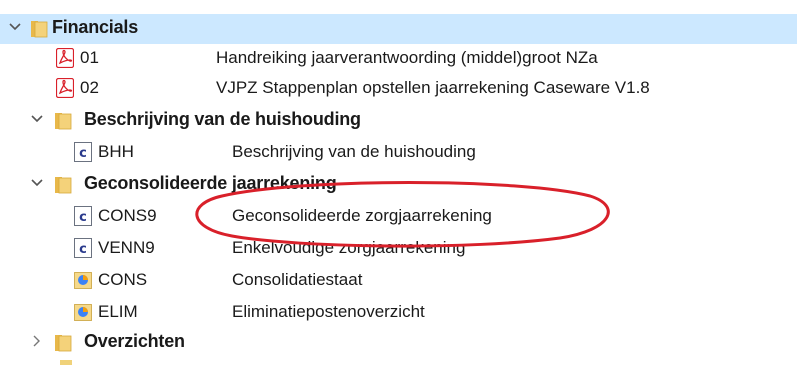  What do you see at coordinates (89, 57) in the screenshot?
I see `item-code: 01` at bounding box center [89, 57].